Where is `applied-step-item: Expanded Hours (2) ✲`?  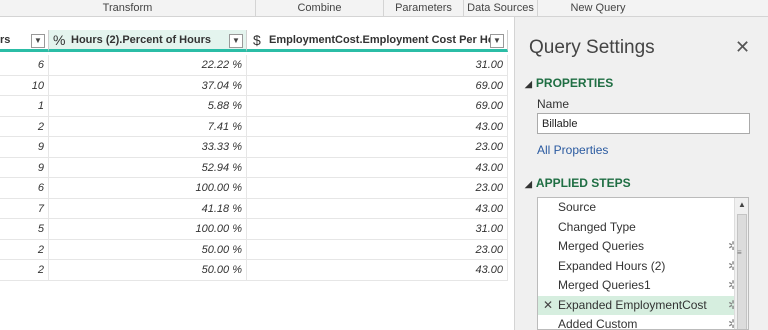 applied-step-item: Expanded Hours (2) ✲ is located at coordinates (643, 267).